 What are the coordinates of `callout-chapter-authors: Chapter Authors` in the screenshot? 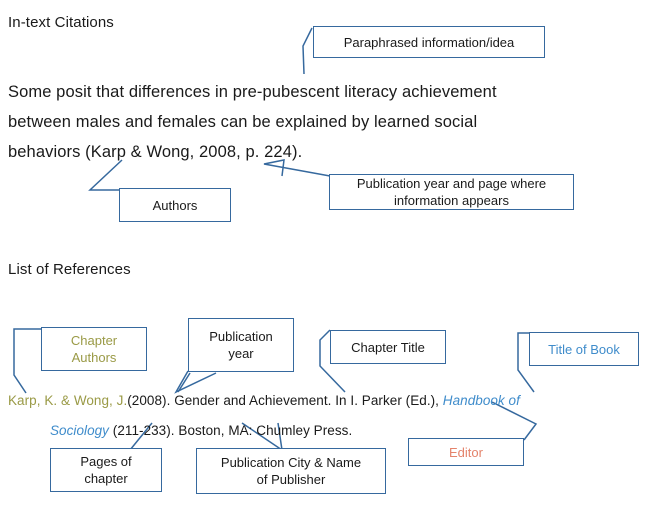 It's located at (94, 349).